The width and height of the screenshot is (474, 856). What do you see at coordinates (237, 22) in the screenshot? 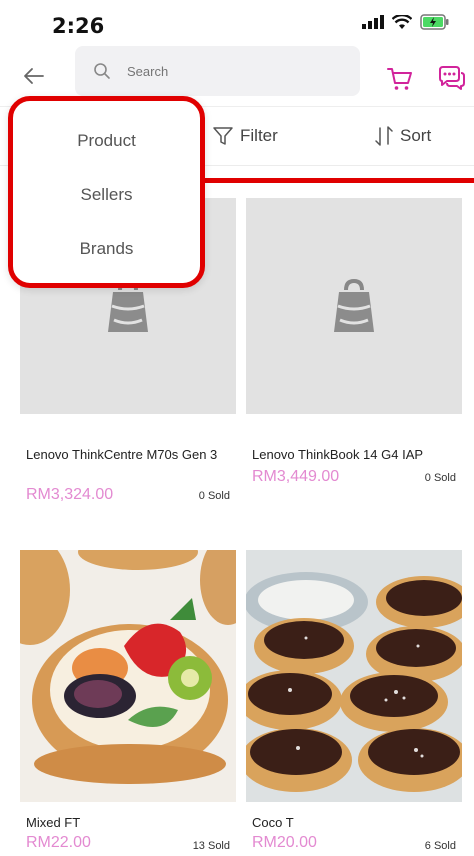
I see `status-bar: 2:26` at bounding box center [237, 22].